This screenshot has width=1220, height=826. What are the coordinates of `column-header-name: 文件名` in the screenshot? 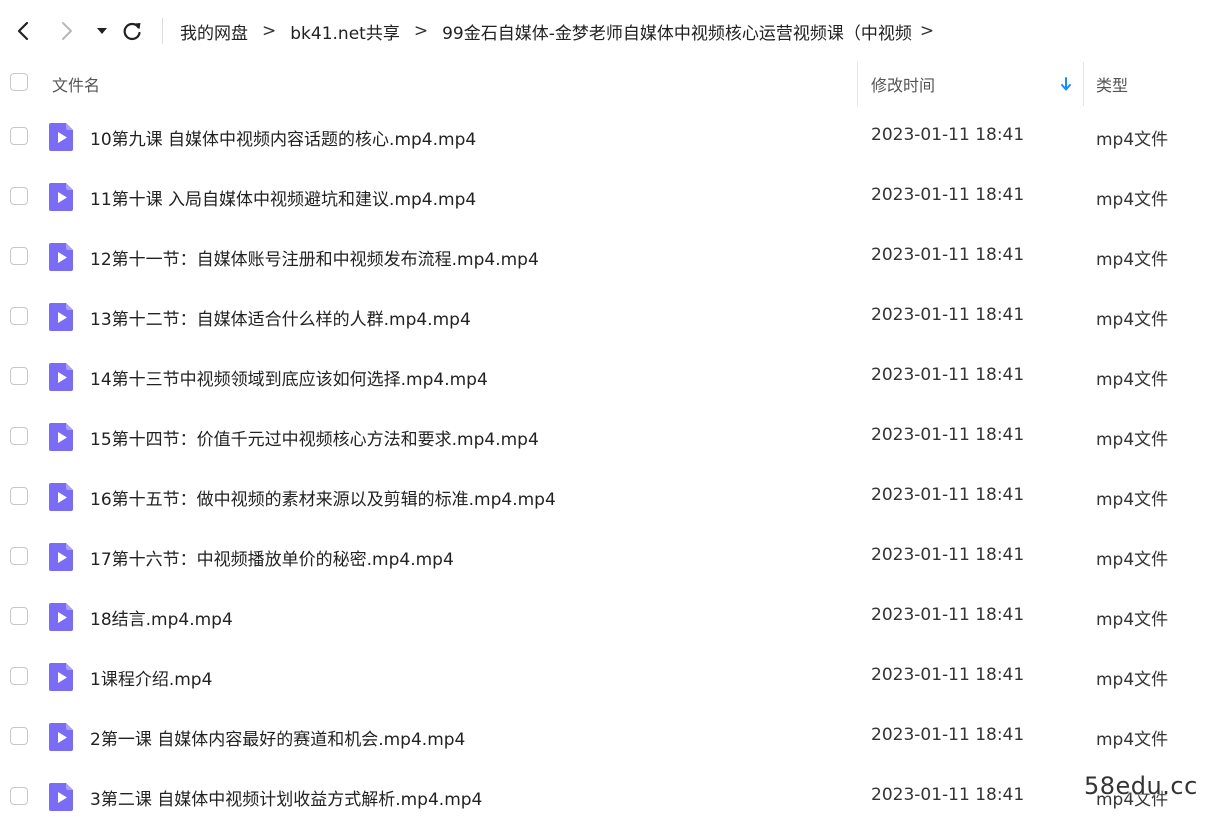 It's located at (76, 84).